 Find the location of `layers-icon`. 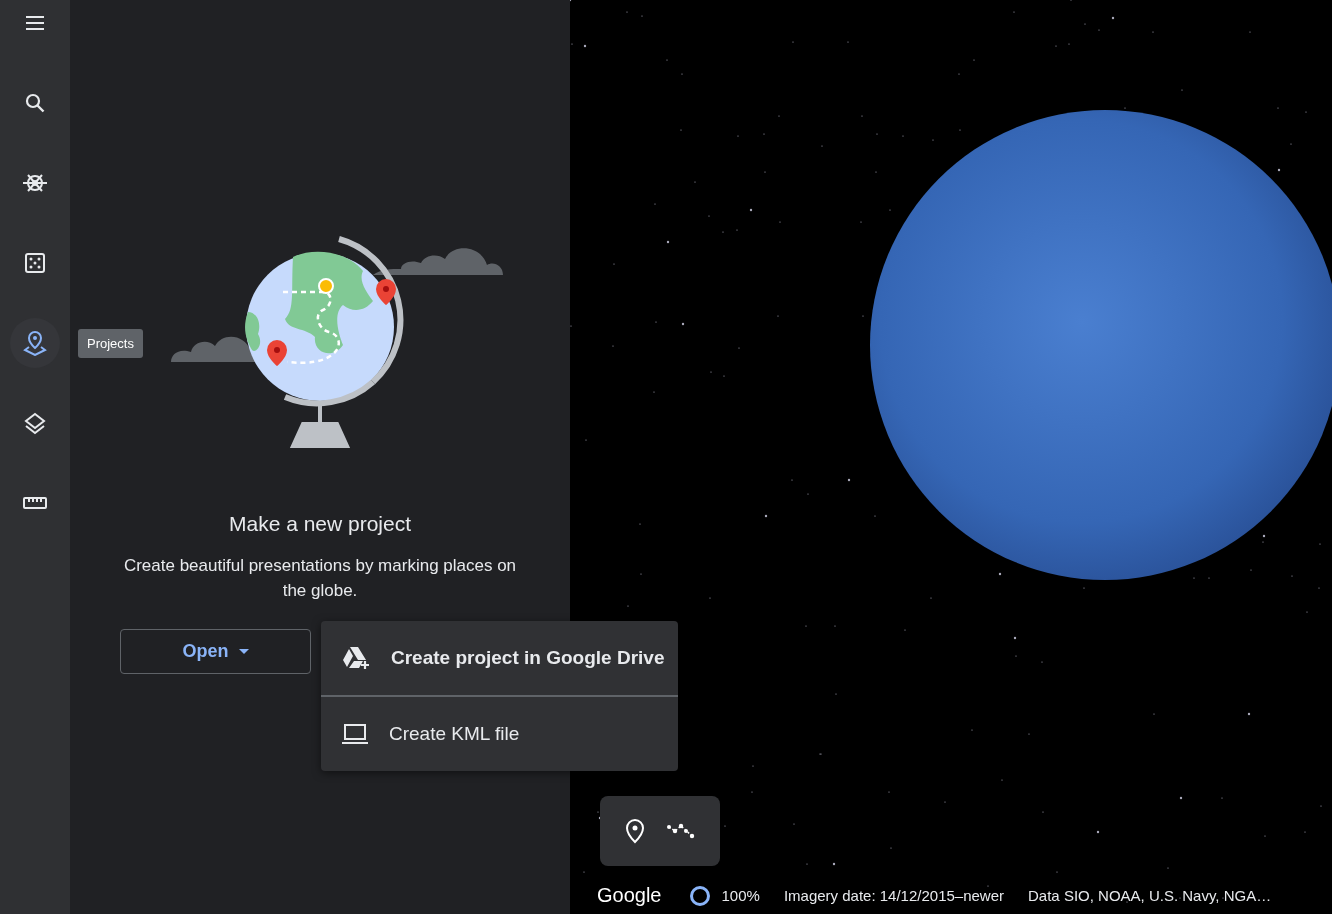

layers-icon is located at coordinates (35, 423).